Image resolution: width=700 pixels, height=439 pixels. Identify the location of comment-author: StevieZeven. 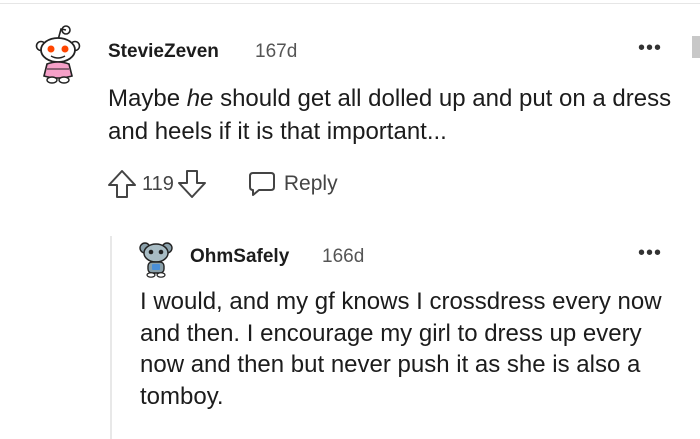
(163, 52).